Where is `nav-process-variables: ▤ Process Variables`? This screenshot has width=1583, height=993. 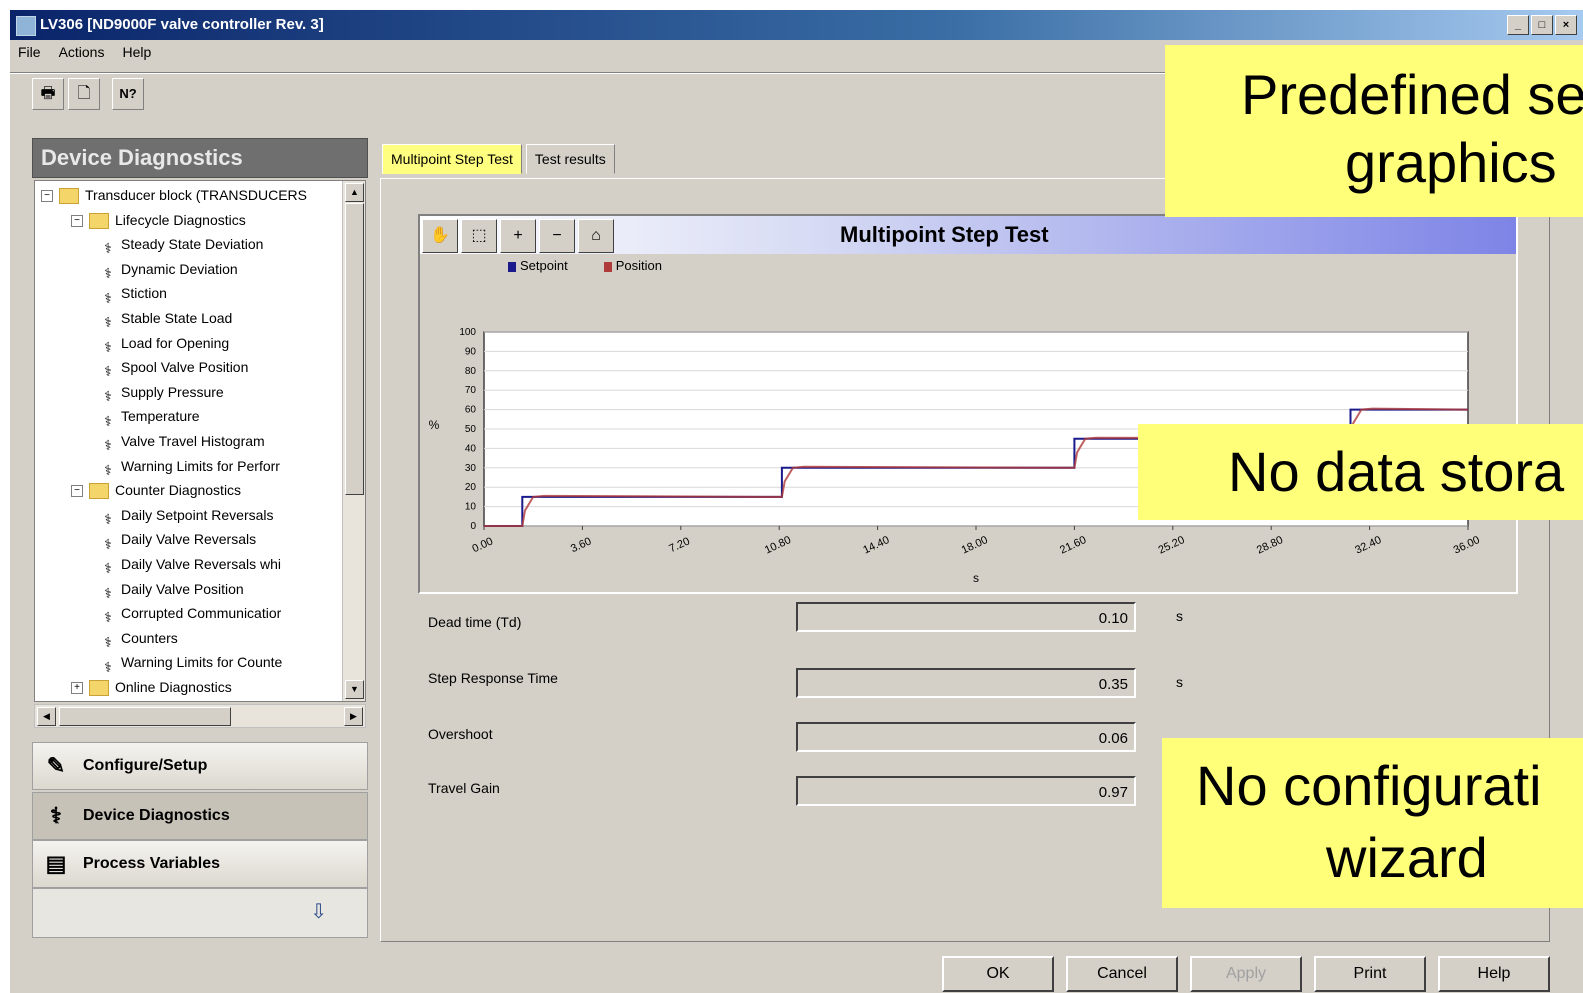
nav-process-variables: ▤ Process Variables is located at coordinates (200, 864).